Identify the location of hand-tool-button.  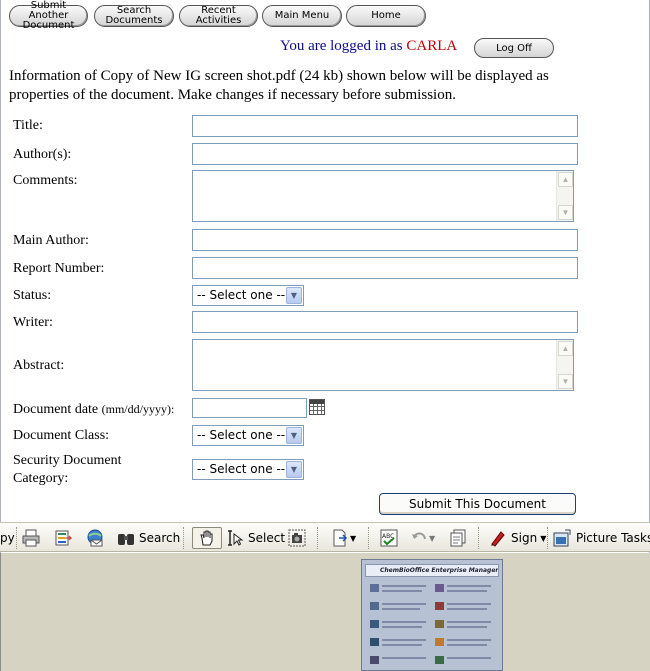
(207, 538).